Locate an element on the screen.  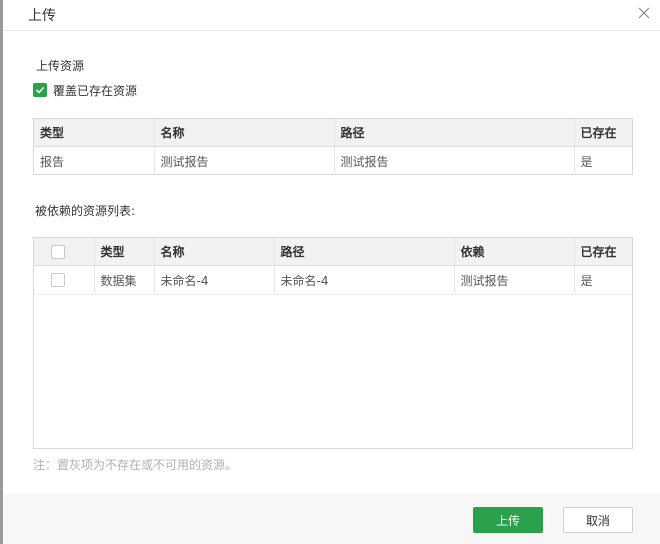
cell-name: 测试报告 is located at coordinates (243, 160).